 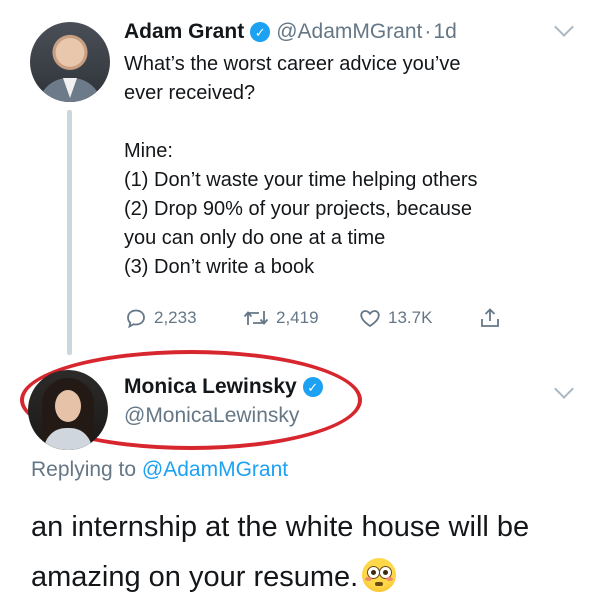 What do you see at coordinates (195, 577) in the screenshot?
I see `tweet2-line: amazing on your resume.` at bounding box center [195, 577].